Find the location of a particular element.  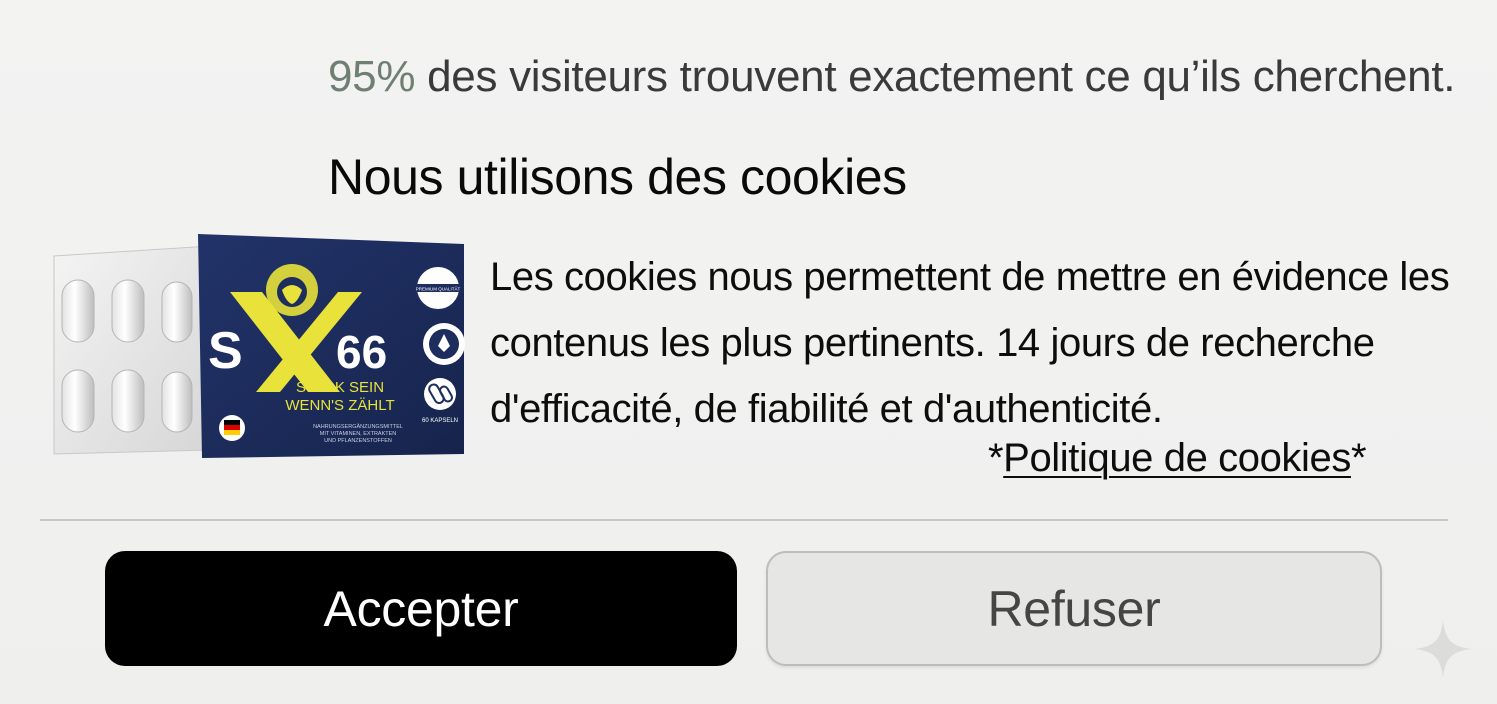

german-flag-seal-icon is located at coordinates (232, 428).